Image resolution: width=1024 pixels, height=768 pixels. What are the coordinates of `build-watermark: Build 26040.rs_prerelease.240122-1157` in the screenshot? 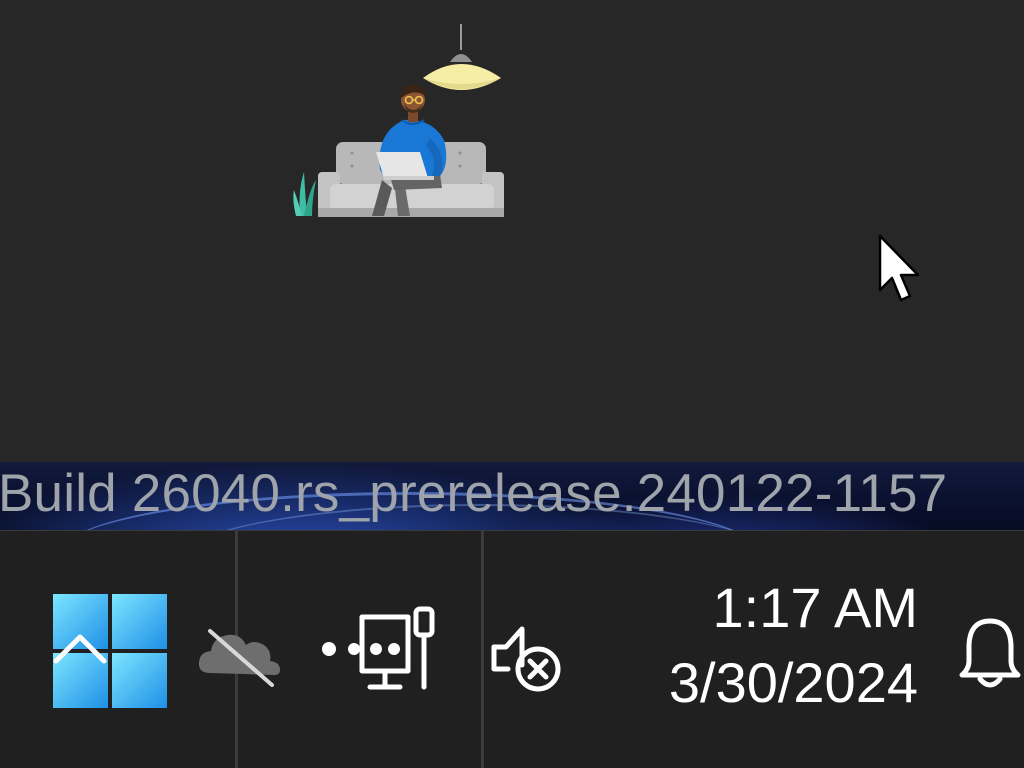 It's located at (512, 496).